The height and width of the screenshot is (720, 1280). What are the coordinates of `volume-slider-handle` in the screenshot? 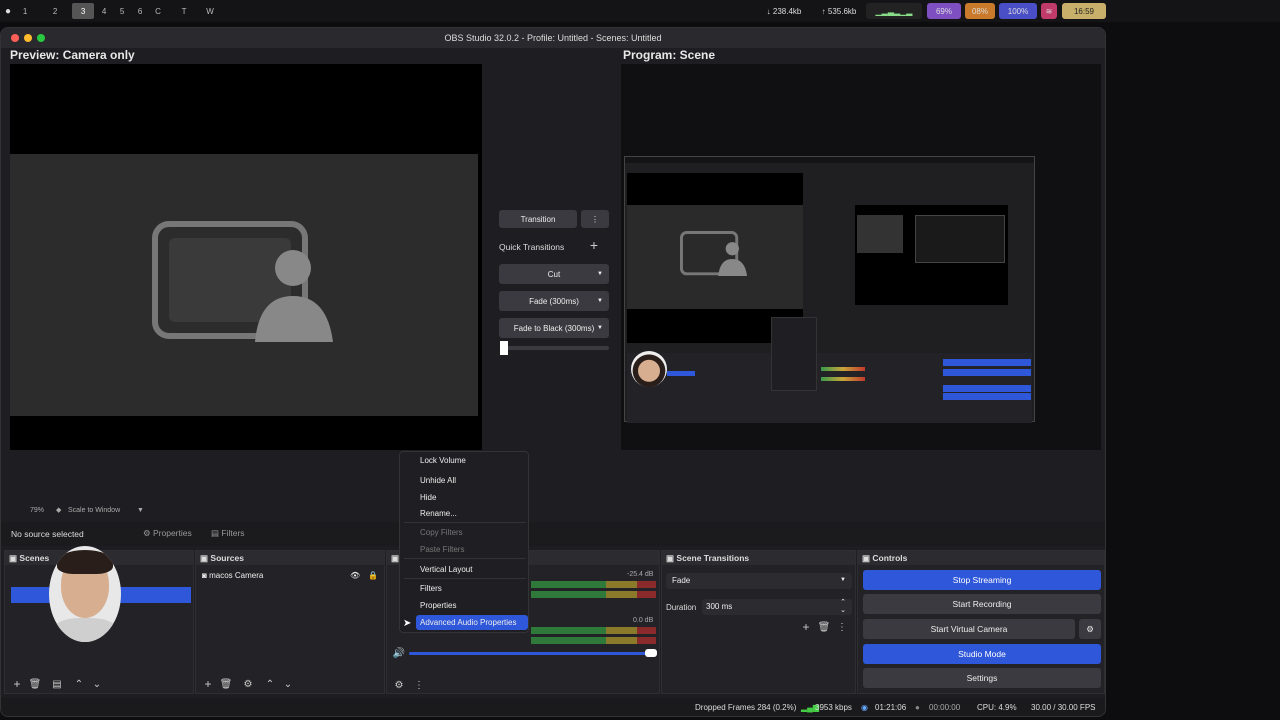 It's located at (651, 653).